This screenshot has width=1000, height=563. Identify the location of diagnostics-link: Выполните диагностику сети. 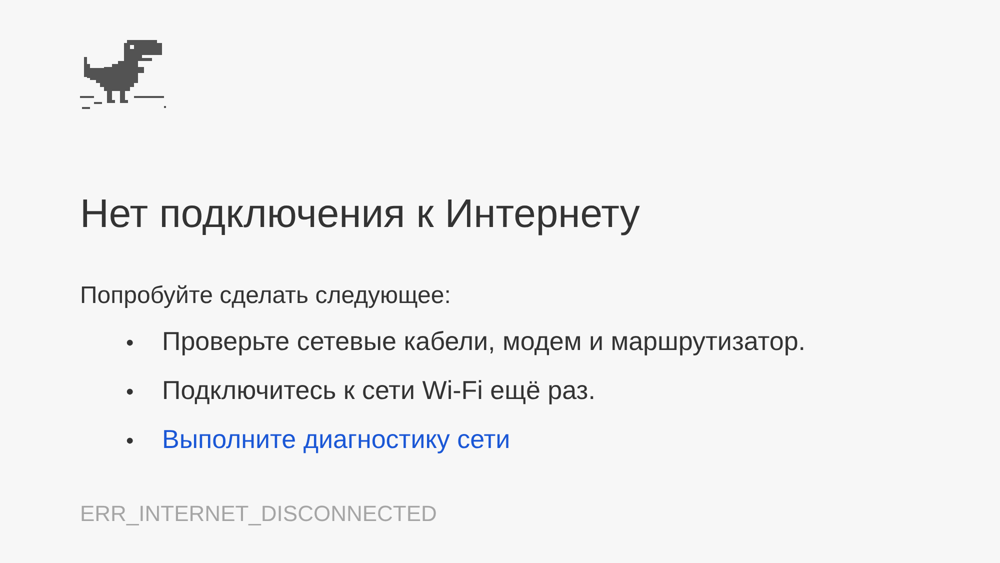
(336, 439).